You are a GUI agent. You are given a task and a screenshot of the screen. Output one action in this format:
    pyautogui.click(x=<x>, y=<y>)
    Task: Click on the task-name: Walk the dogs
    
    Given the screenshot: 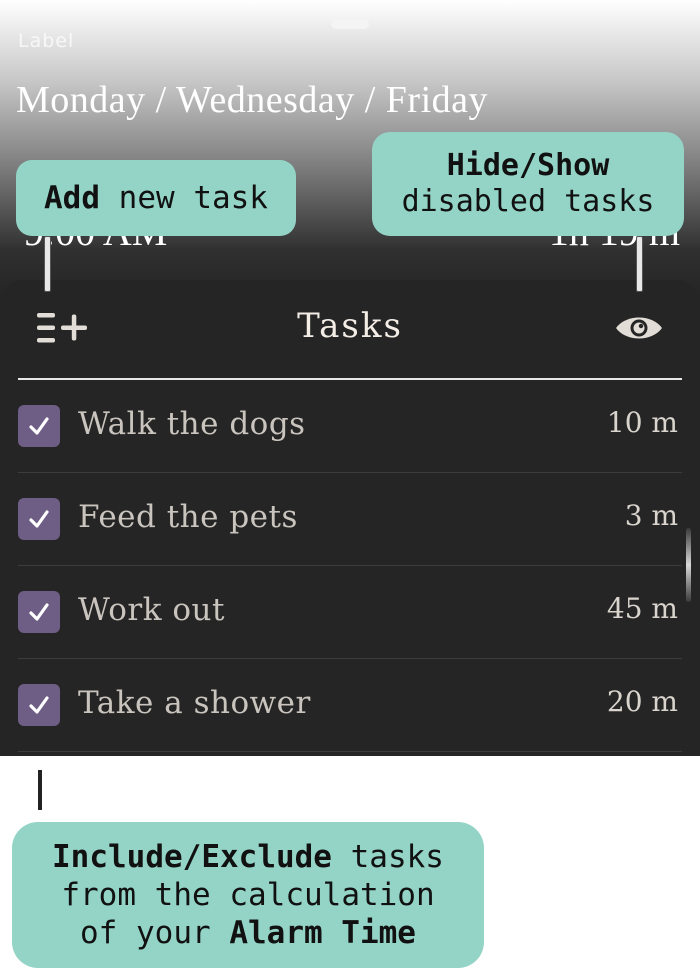 What is the action you would take?
    pyautogui.click(x=192, y=424)
    